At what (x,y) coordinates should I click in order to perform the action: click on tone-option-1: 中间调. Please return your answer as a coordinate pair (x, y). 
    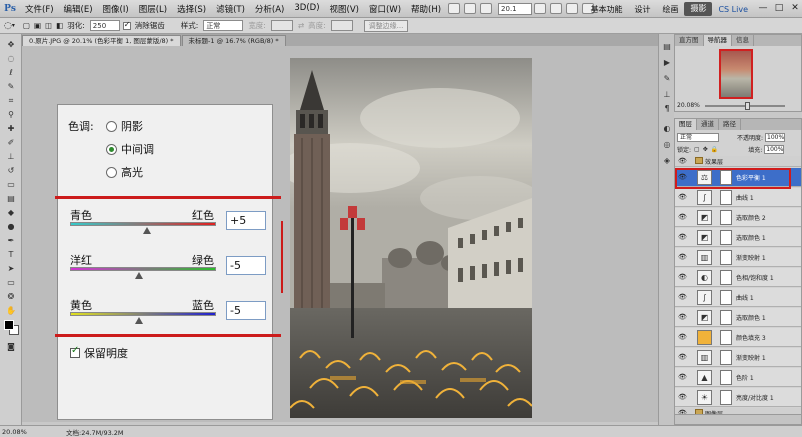
    Looking at the image, I should click on (130, 149).